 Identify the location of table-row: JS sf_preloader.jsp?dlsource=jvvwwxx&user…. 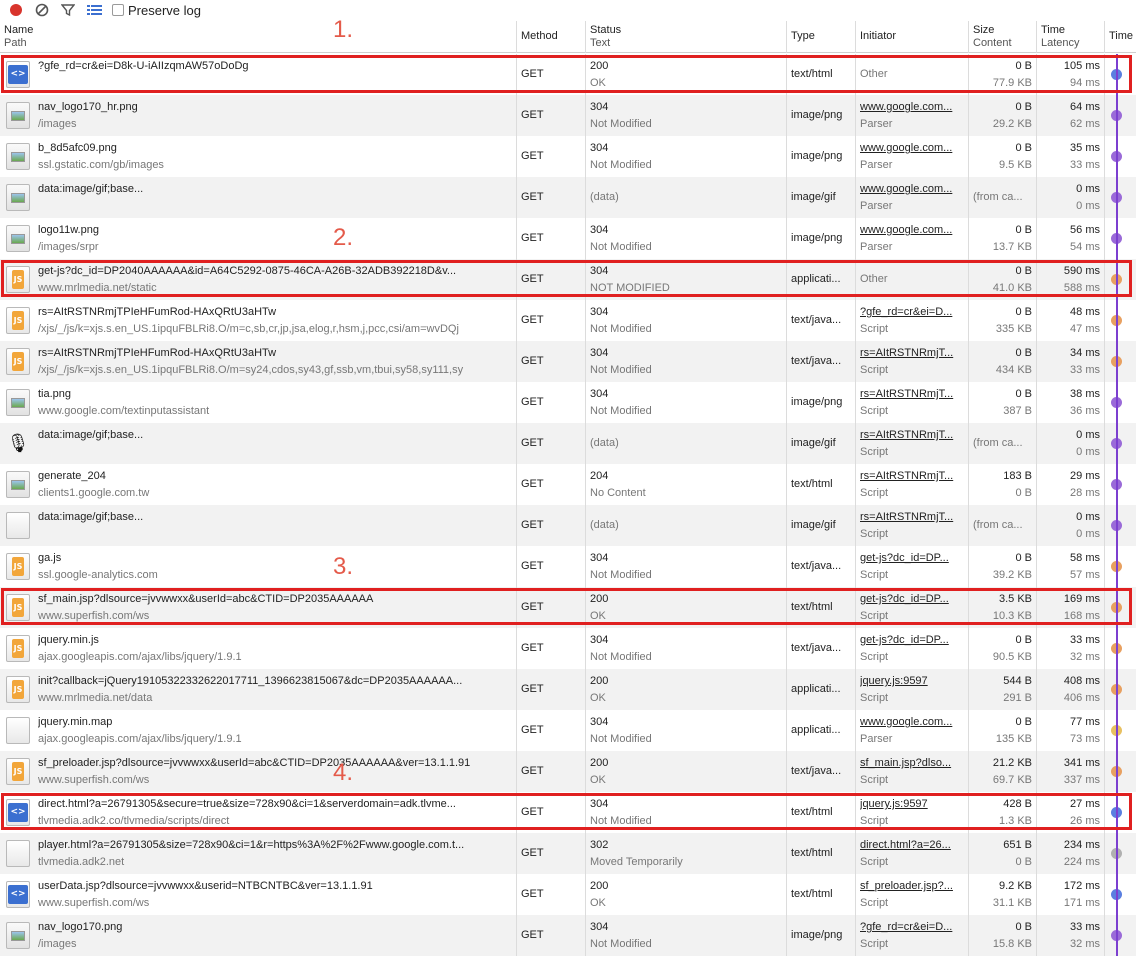
(568, 771).